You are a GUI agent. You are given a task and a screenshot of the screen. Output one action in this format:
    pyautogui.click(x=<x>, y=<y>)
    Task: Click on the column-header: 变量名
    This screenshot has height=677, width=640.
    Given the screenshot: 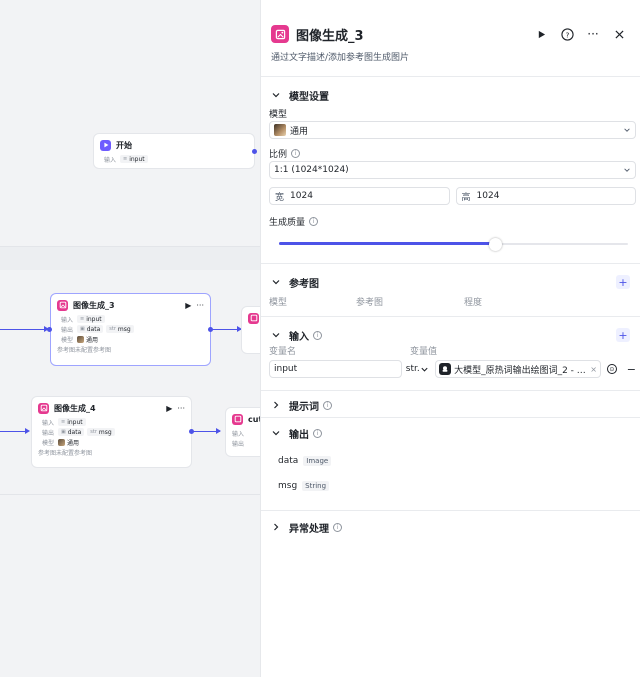 What is the action you would take?
    pyautogui.click(x=283, y=351)
    